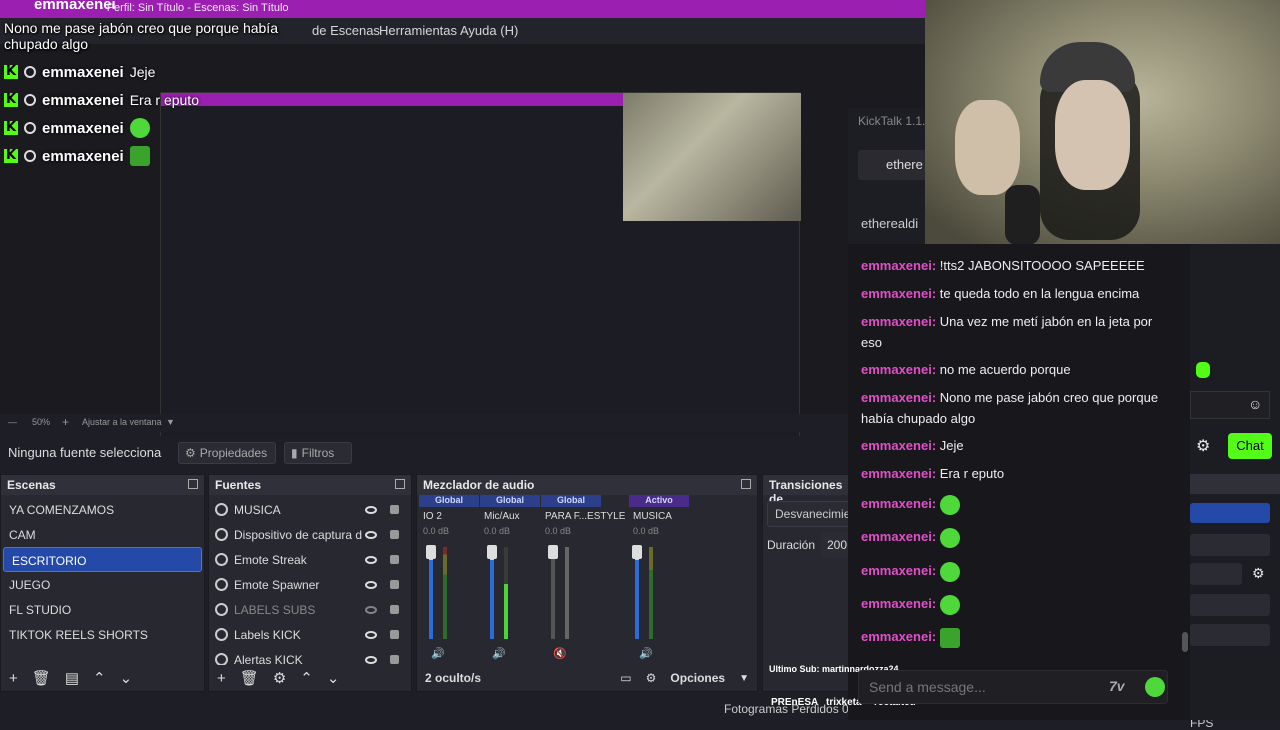 The image size is (1280, 730). Describe the element at coordinates (346, 30) in the screenshot. I see `menu-scenes: de Escenas` at that location.